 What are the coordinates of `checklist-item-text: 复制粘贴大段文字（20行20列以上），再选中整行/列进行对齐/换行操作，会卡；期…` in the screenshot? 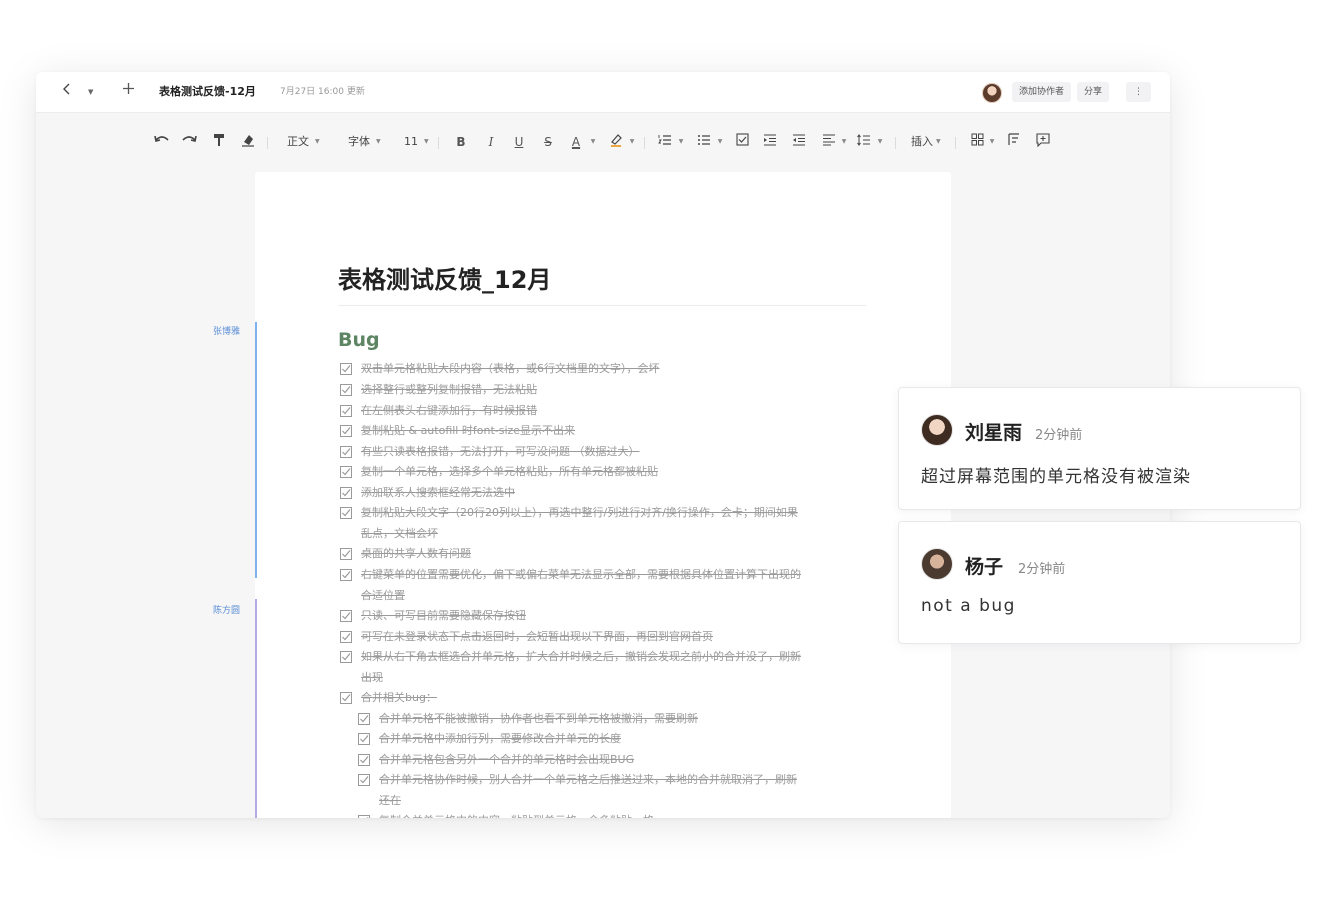 It's located at (579, 512).